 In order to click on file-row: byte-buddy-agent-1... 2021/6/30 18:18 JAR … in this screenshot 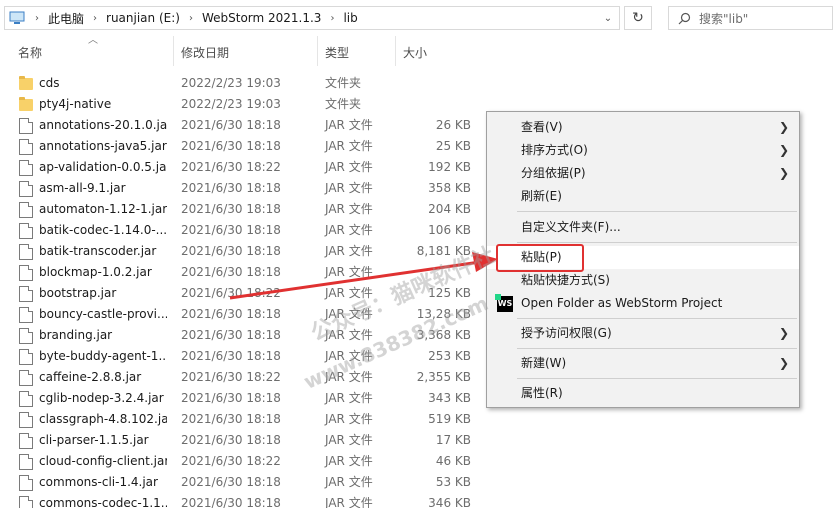, I will do `click(245, 356)`.